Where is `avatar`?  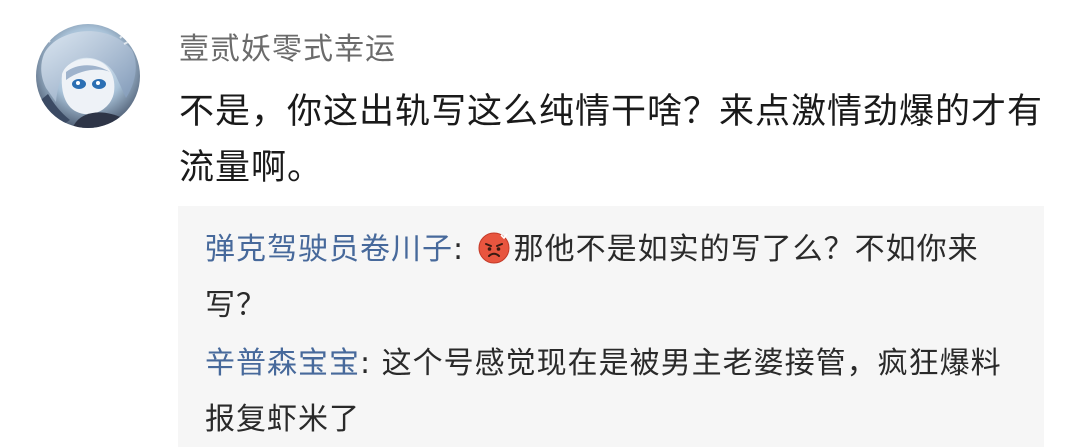 avatar is located at coordinates (88, 76).